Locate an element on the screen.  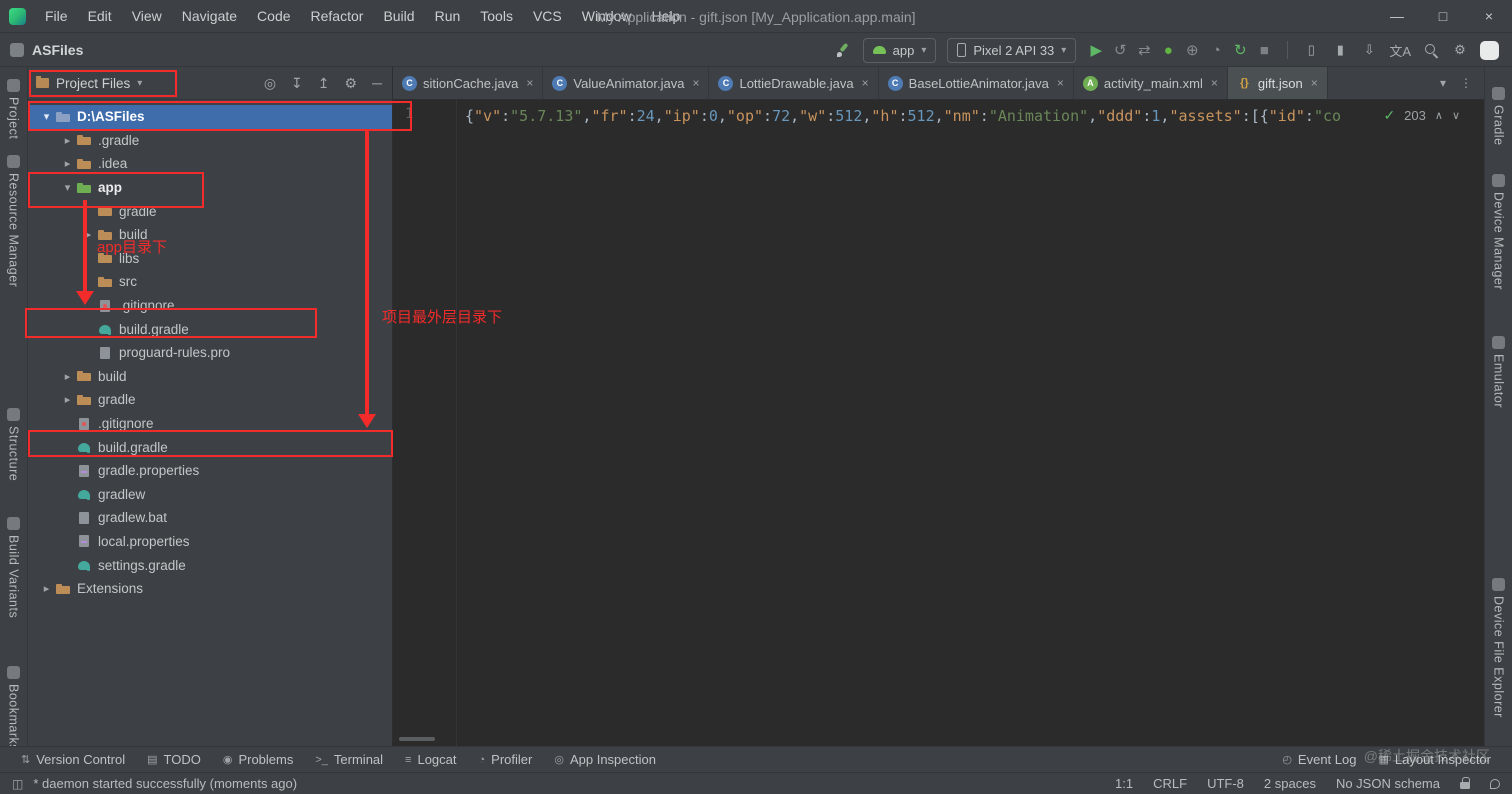
paintbrush-icon is located at coordinates (843, 50).